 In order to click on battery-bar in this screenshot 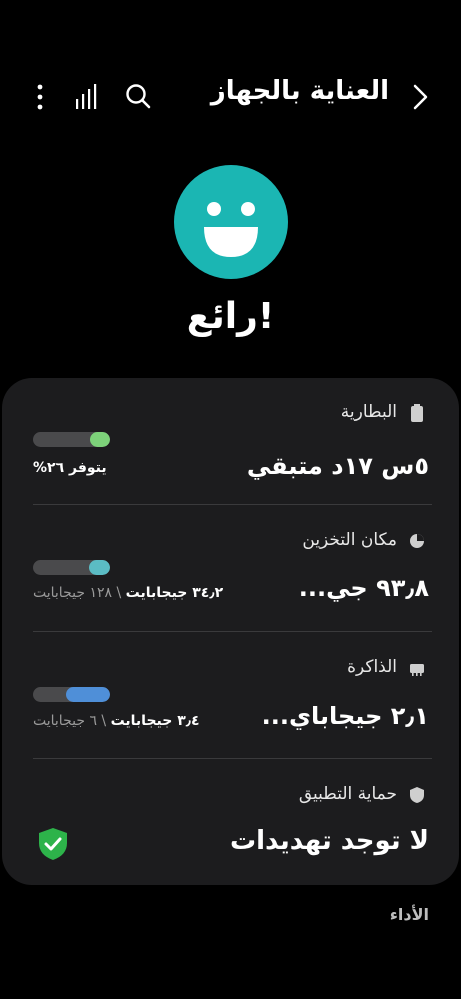, I will do `click(71, 439)`.